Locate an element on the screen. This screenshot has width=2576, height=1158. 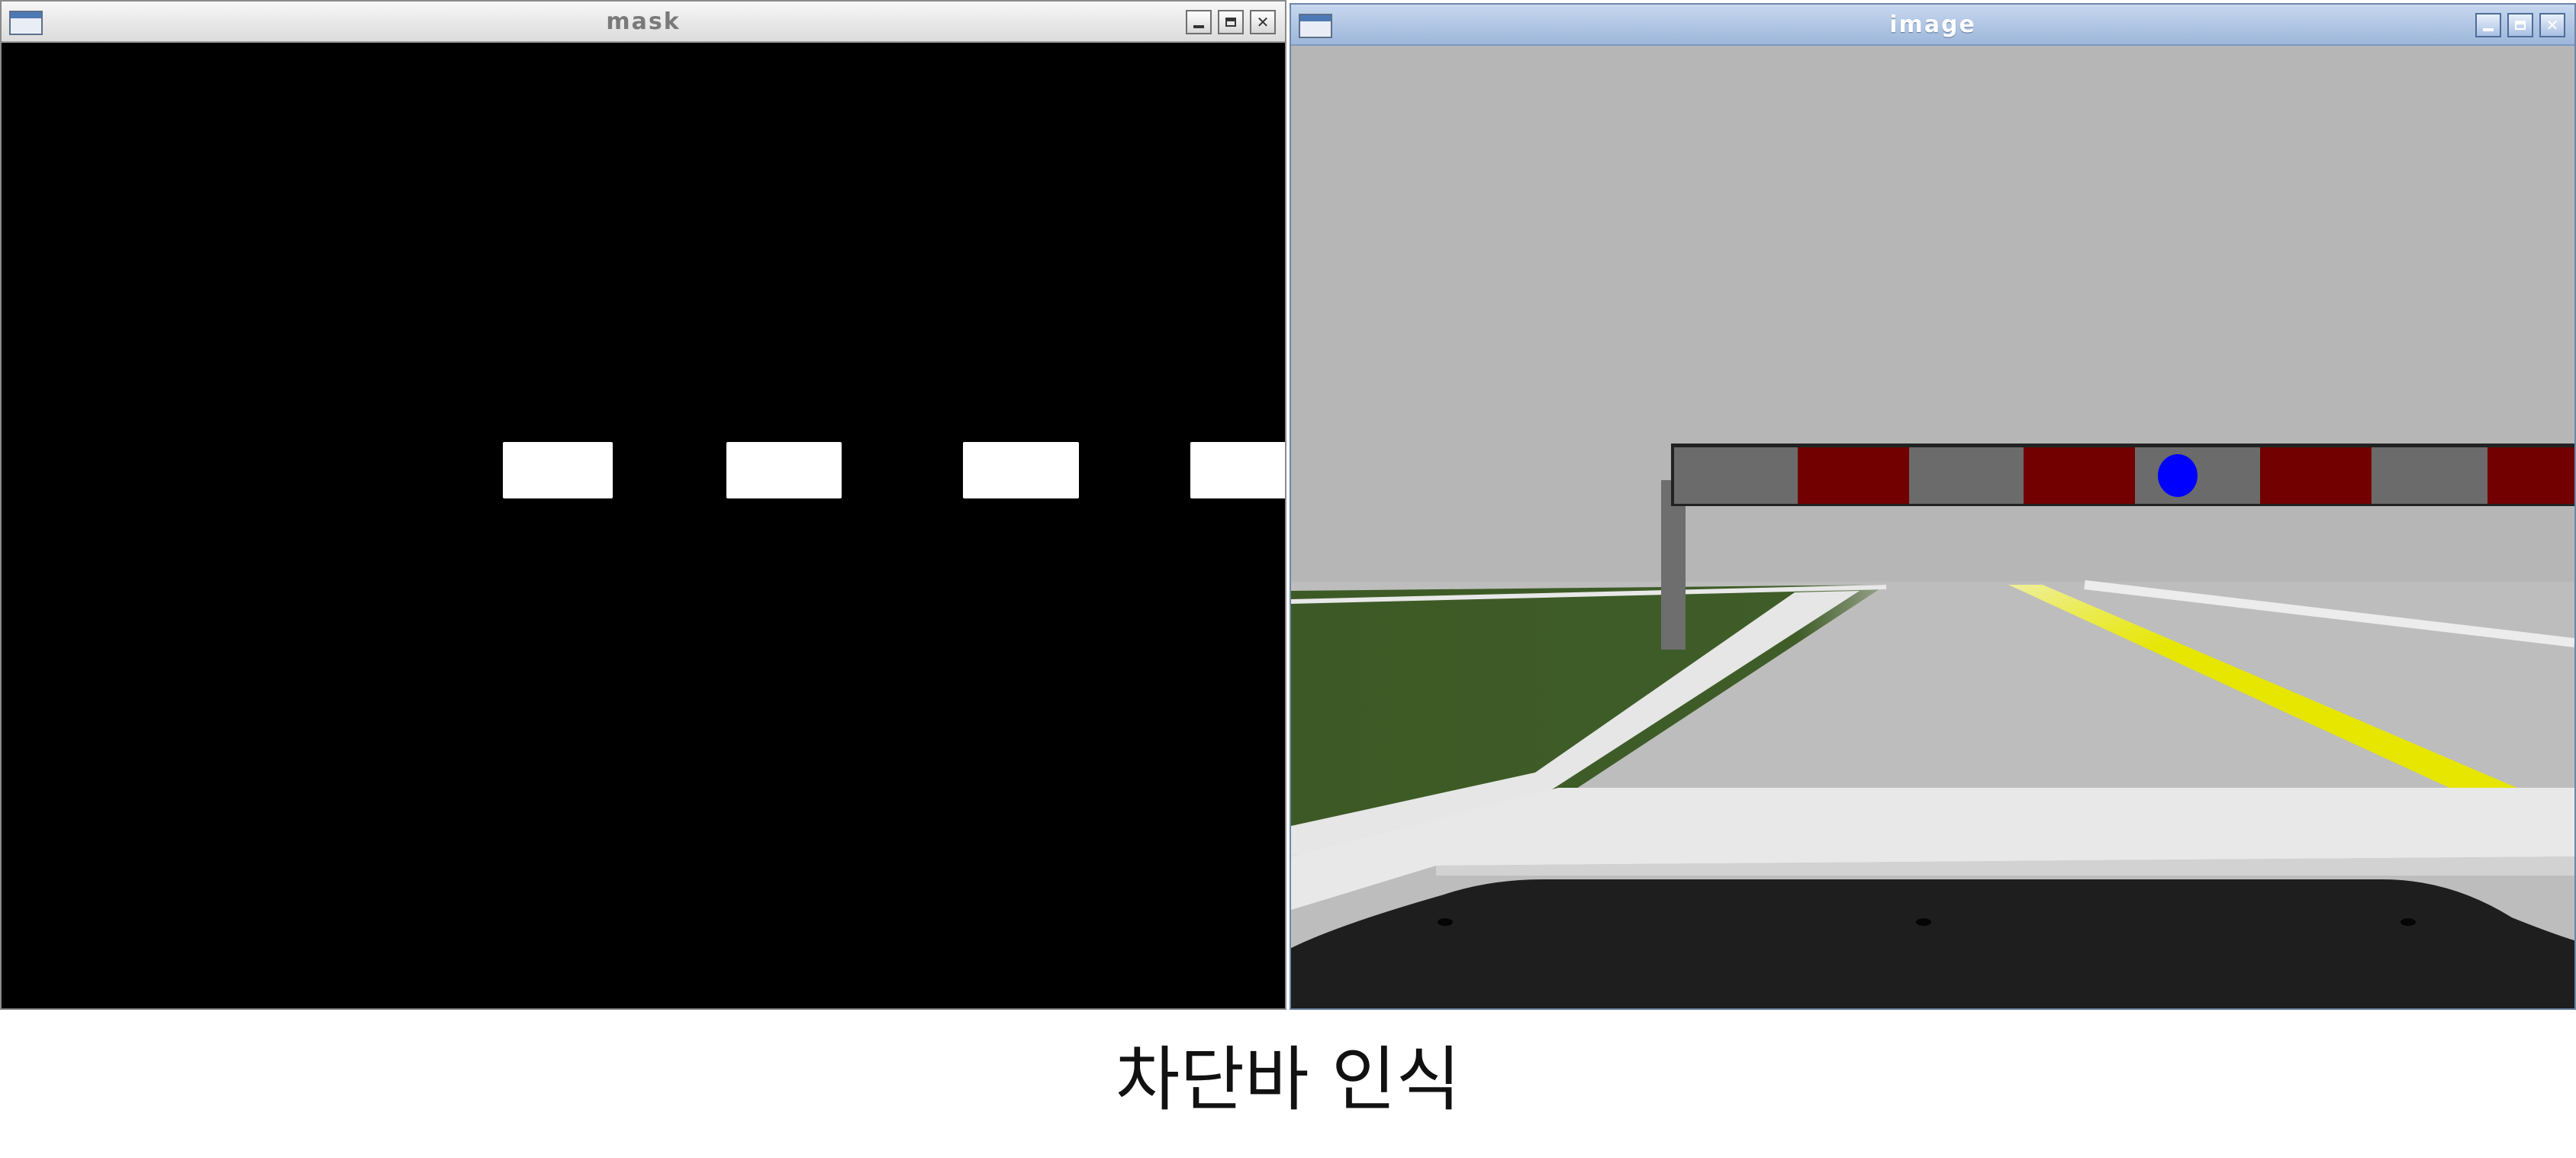
mask-window-title: mask is located at coordinates (643, 21).